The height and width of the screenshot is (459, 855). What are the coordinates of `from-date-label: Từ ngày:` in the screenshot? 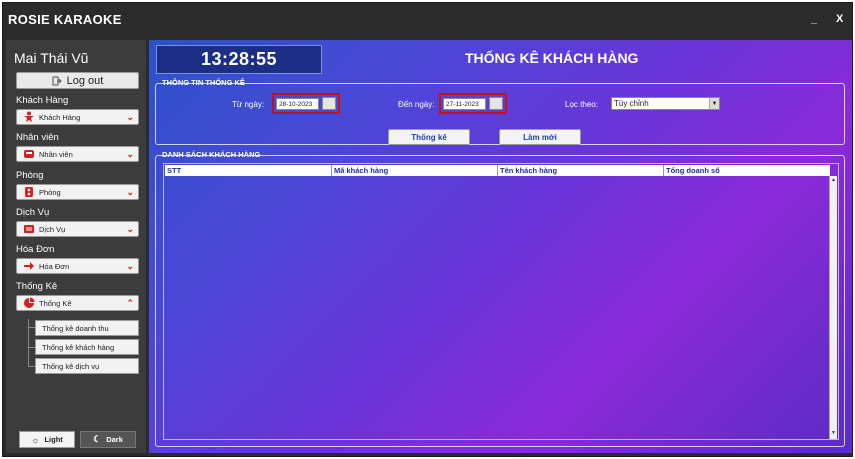 It's located at (248, 104).